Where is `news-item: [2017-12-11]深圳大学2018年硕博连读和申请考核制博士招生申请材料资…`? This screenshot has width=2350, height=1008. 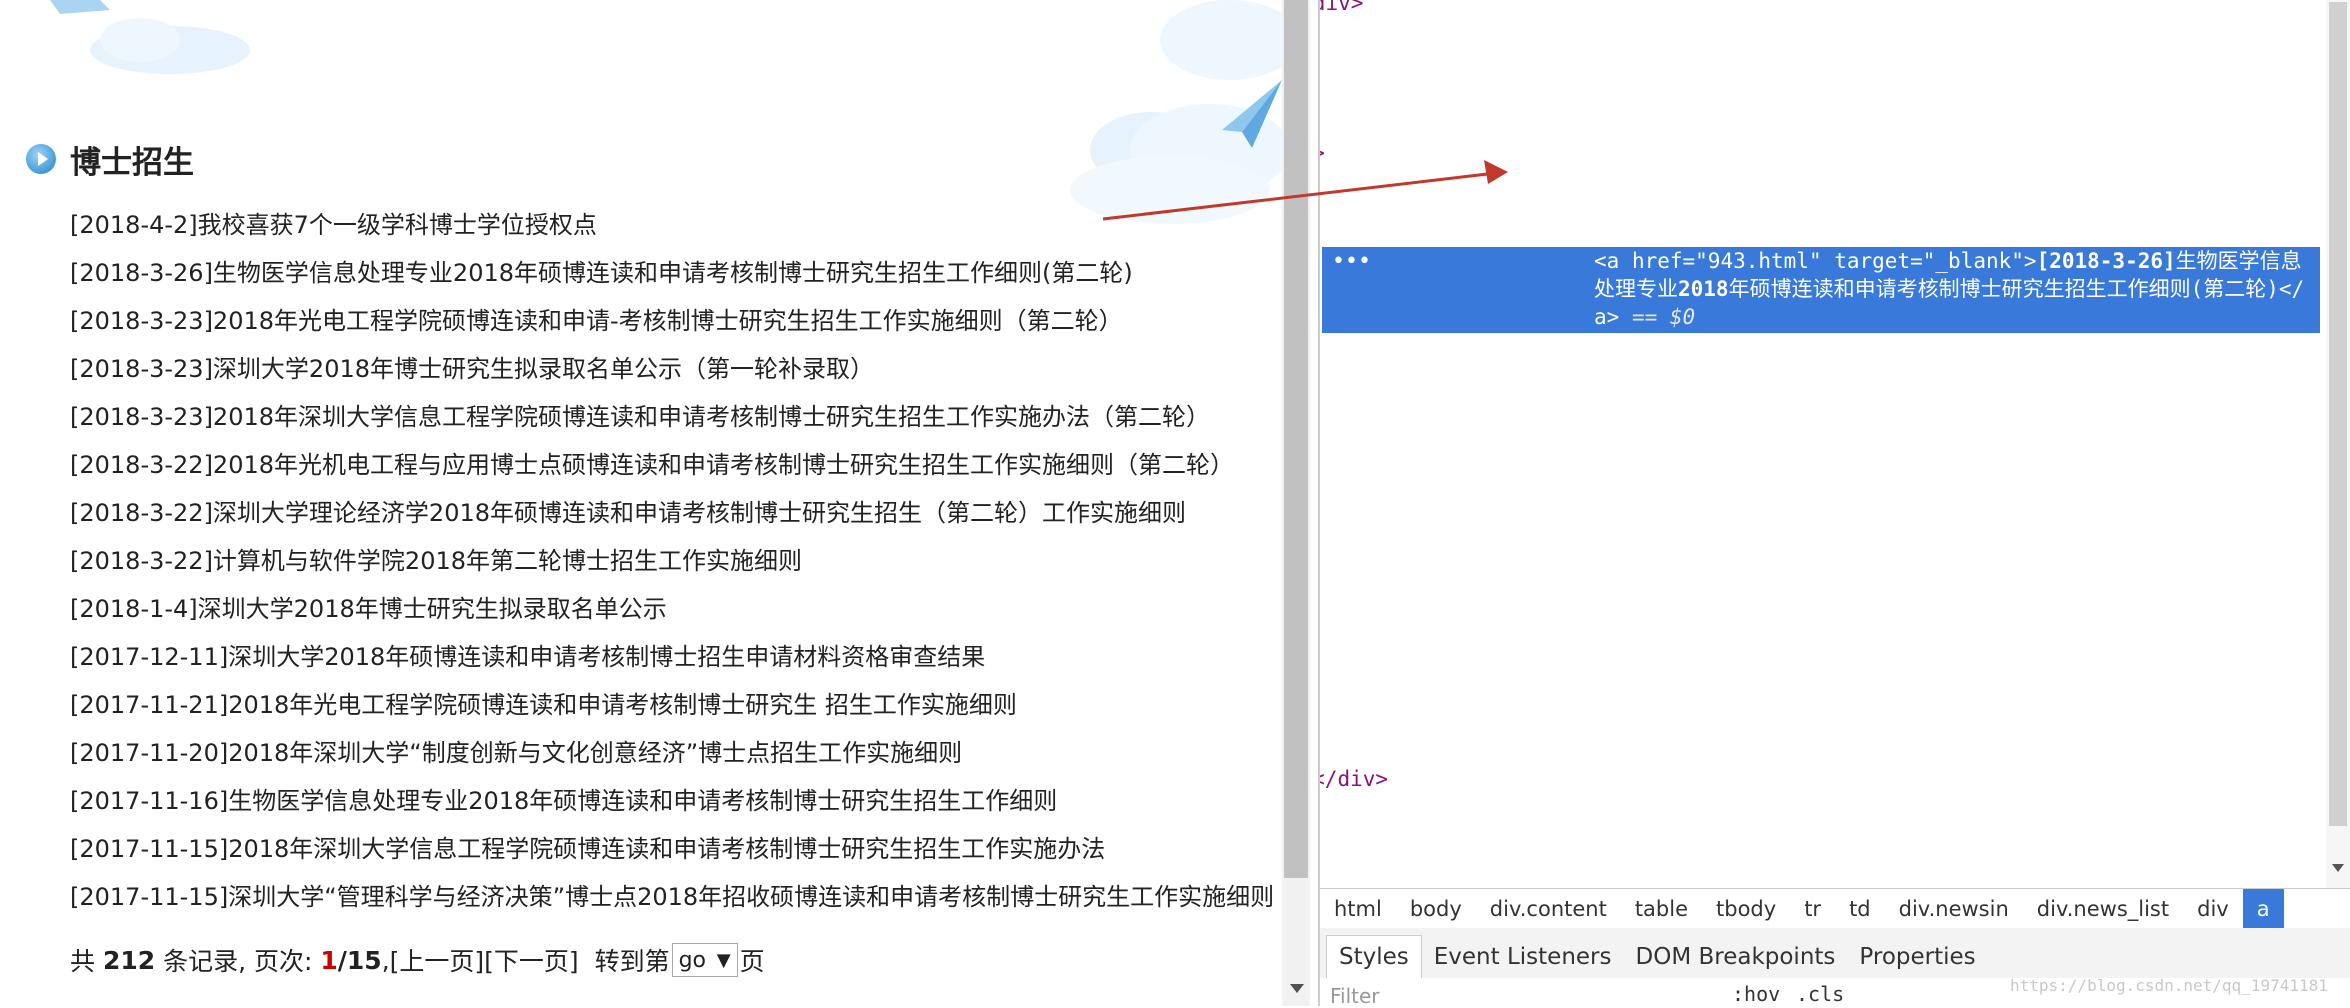
news-item: [2017-12-11]深圳大学2018年硕博连读和申请考核制博士招生申请材料资… is located at coordinates (670, 664).